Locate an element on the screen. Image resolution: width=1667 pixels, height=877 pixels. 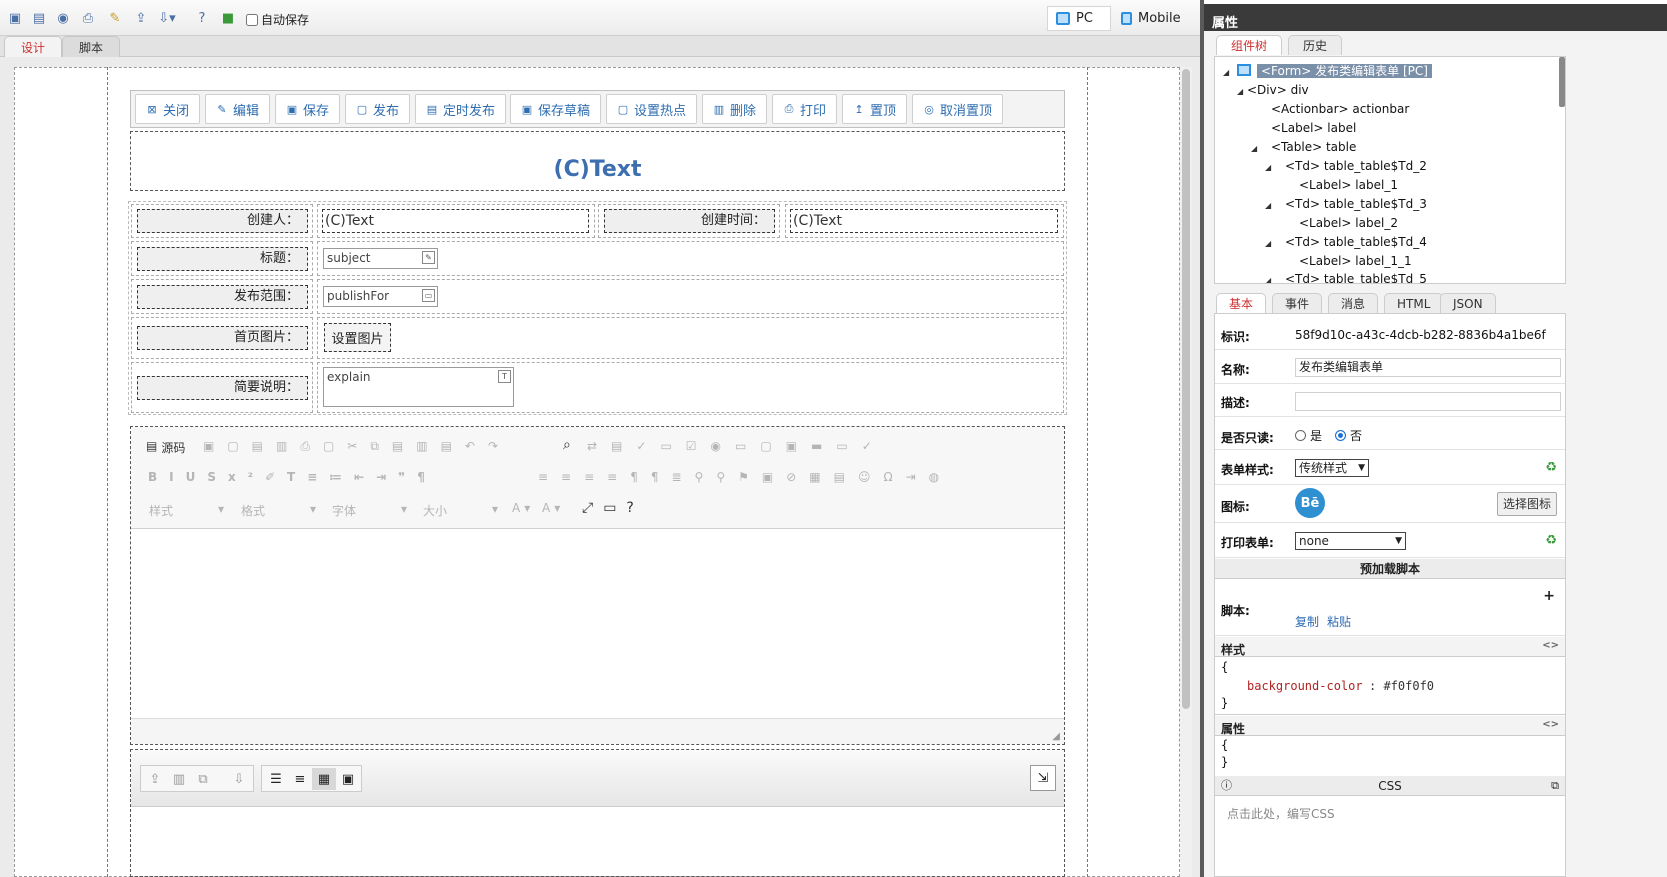
tab-messages: 消息 is located at coordinates (1353, 303).